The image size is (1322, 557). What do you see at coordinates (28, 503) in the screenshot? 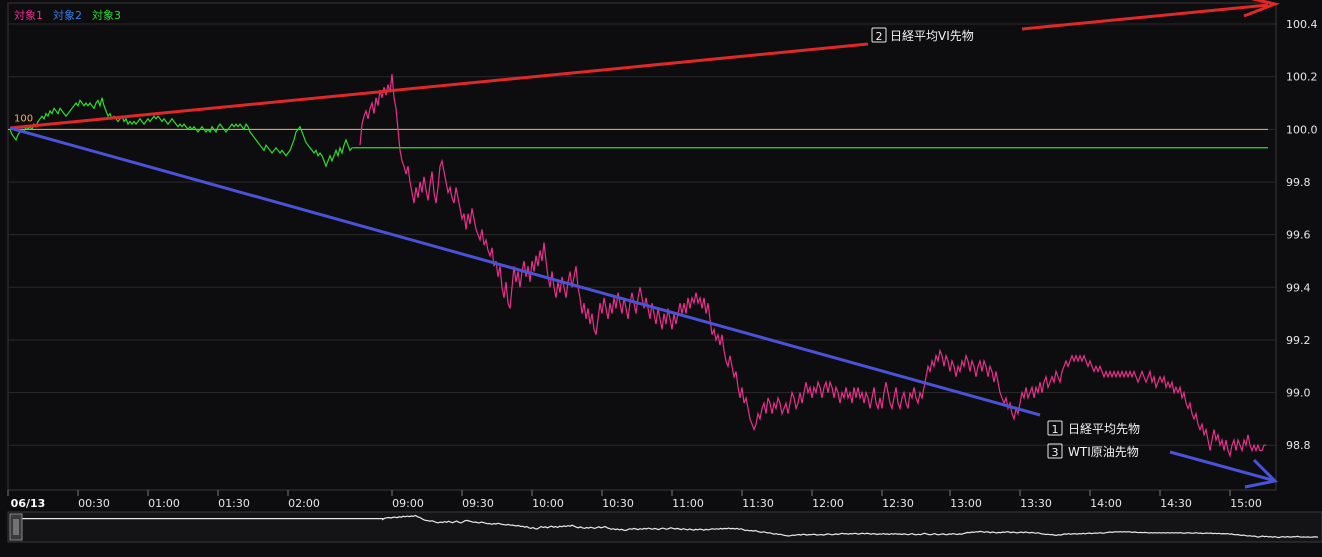
I see `x-tick-label: 06/13` at bounding box center [28, 503].